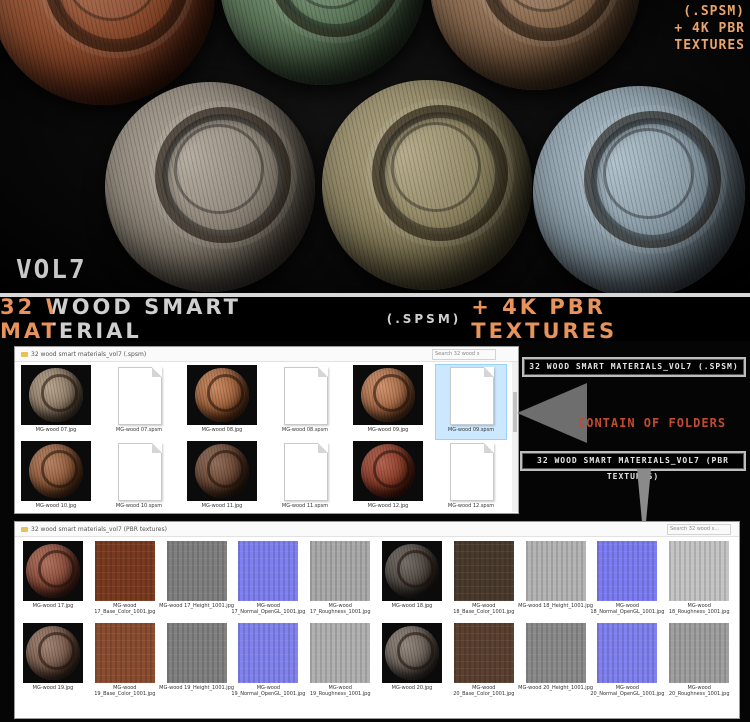  I want to click on title-part-1: 32 WOOD SMART MATERIAL, so click(188, 319).